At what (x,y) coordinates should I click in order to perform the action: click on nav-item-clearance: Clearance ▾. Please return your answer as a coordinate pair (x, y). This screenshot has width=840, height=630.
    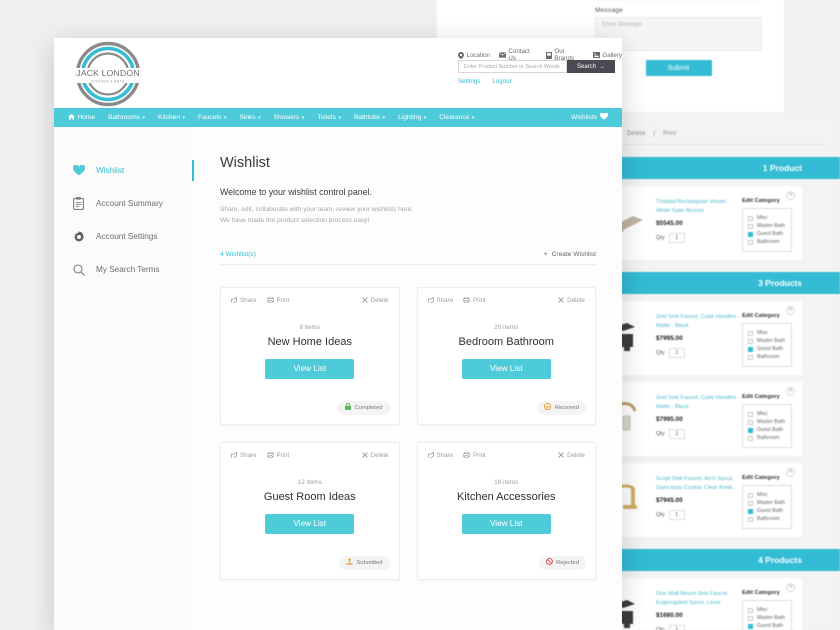
    Looking at the image, I should click on (456, 117).